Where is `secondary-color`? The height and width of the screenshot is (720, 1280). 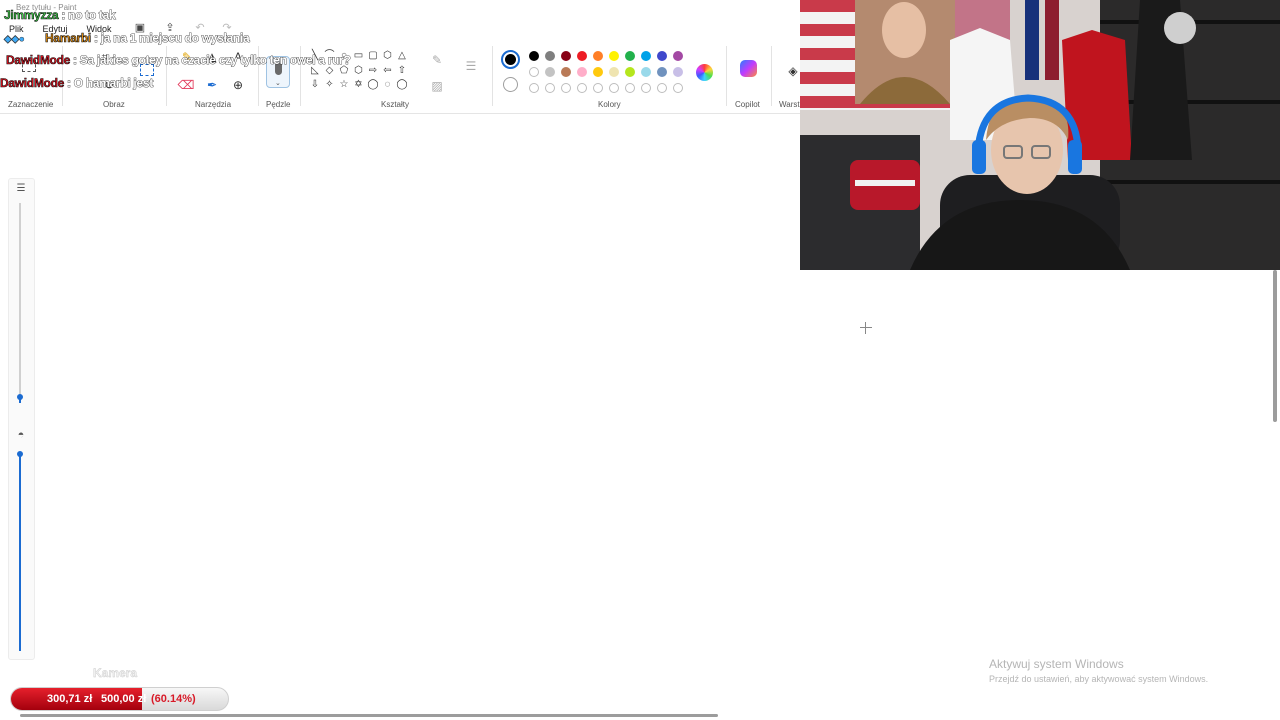 secondary-color is located at coordinates (510, 84).